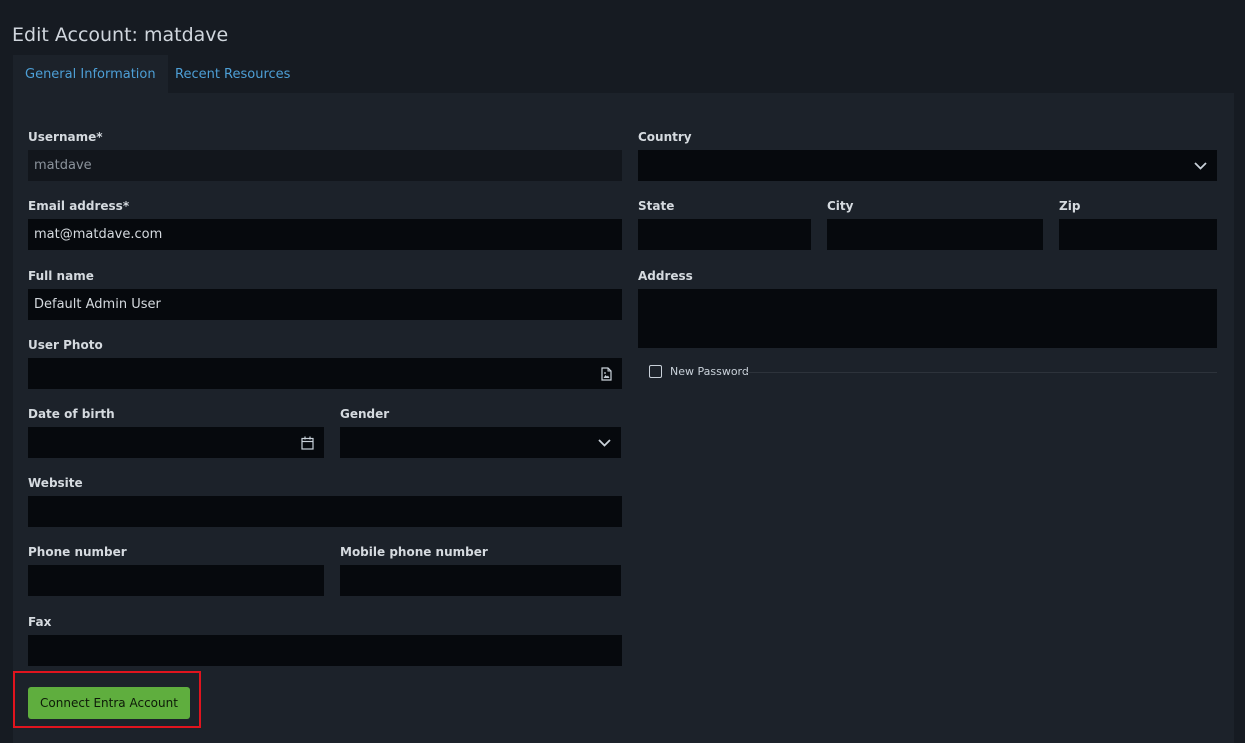  Describe the element at coordinates (655, 371) in the screenshot. I see `new-password-checkbox` at that location.